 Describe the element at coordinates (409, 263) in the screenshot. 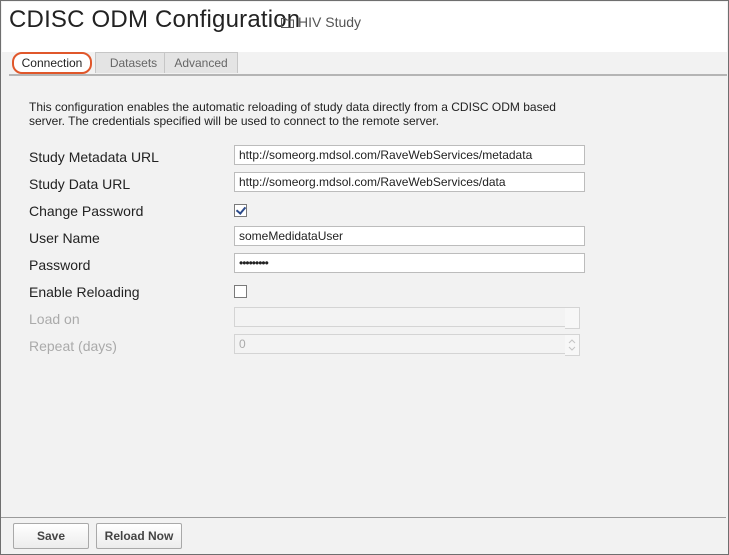

I see `password-input: •••••••••` at that location.